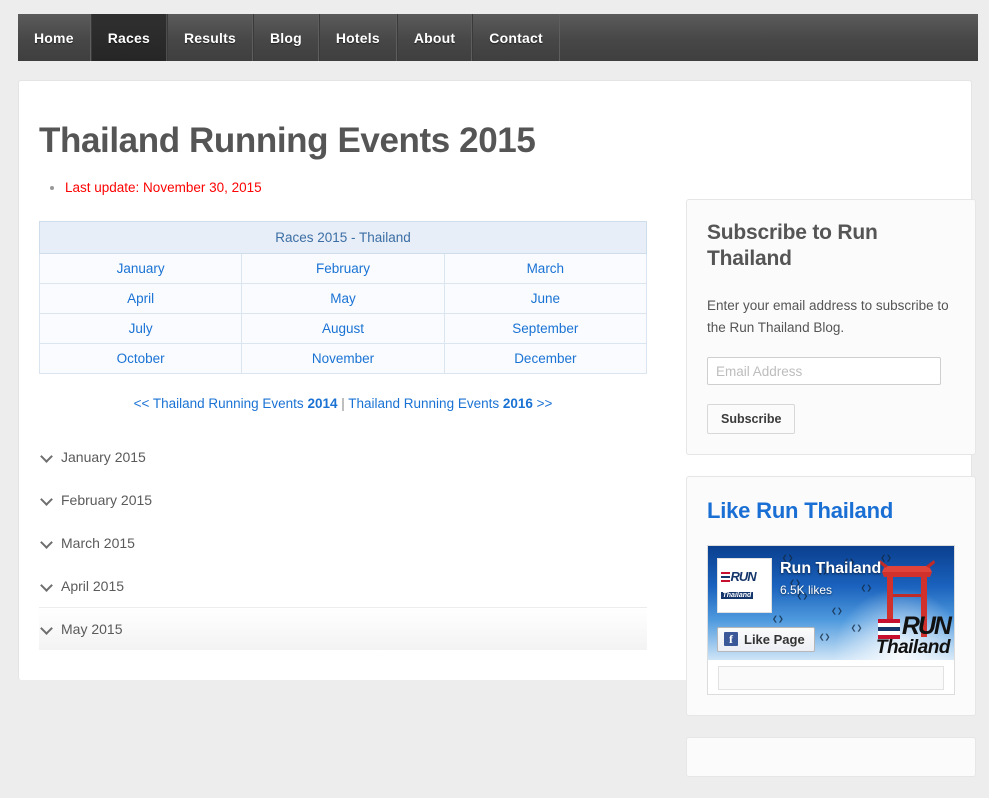 The width and height of the screenshot is (989, 798). I want to click on nav-item-results: Results, so click(209, 37).